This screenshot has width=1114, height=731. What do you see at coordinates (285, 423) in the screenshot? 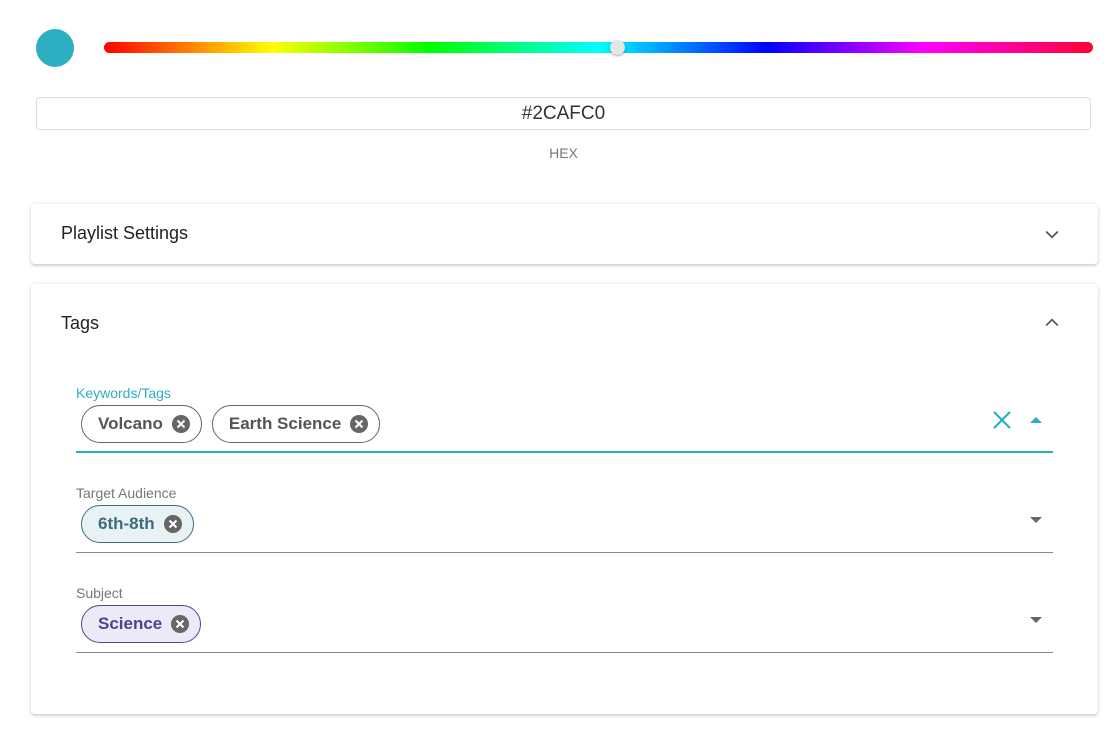
I see `chip-label: Earth Science` at bounding box center [285, 423].